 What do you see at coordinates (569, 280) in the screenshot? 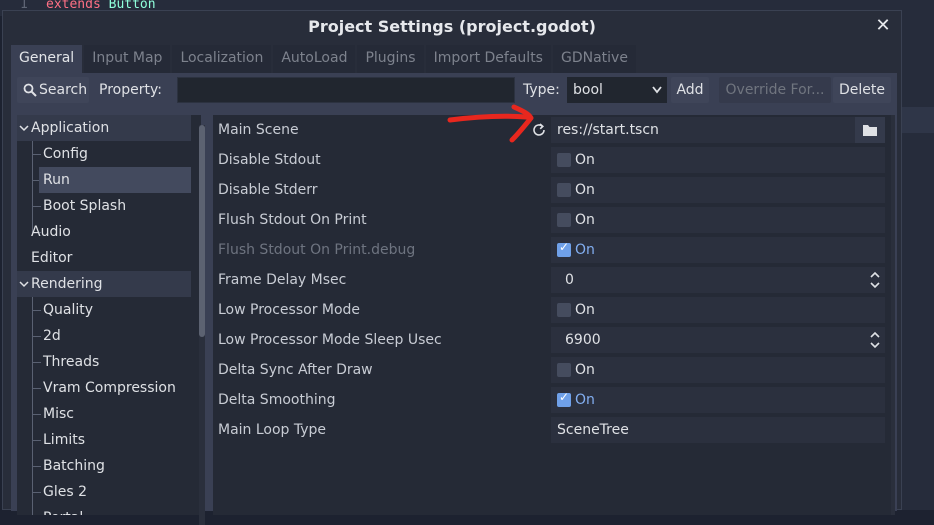
I see `spinbox-value: 0` at bounding box center [569, 280].